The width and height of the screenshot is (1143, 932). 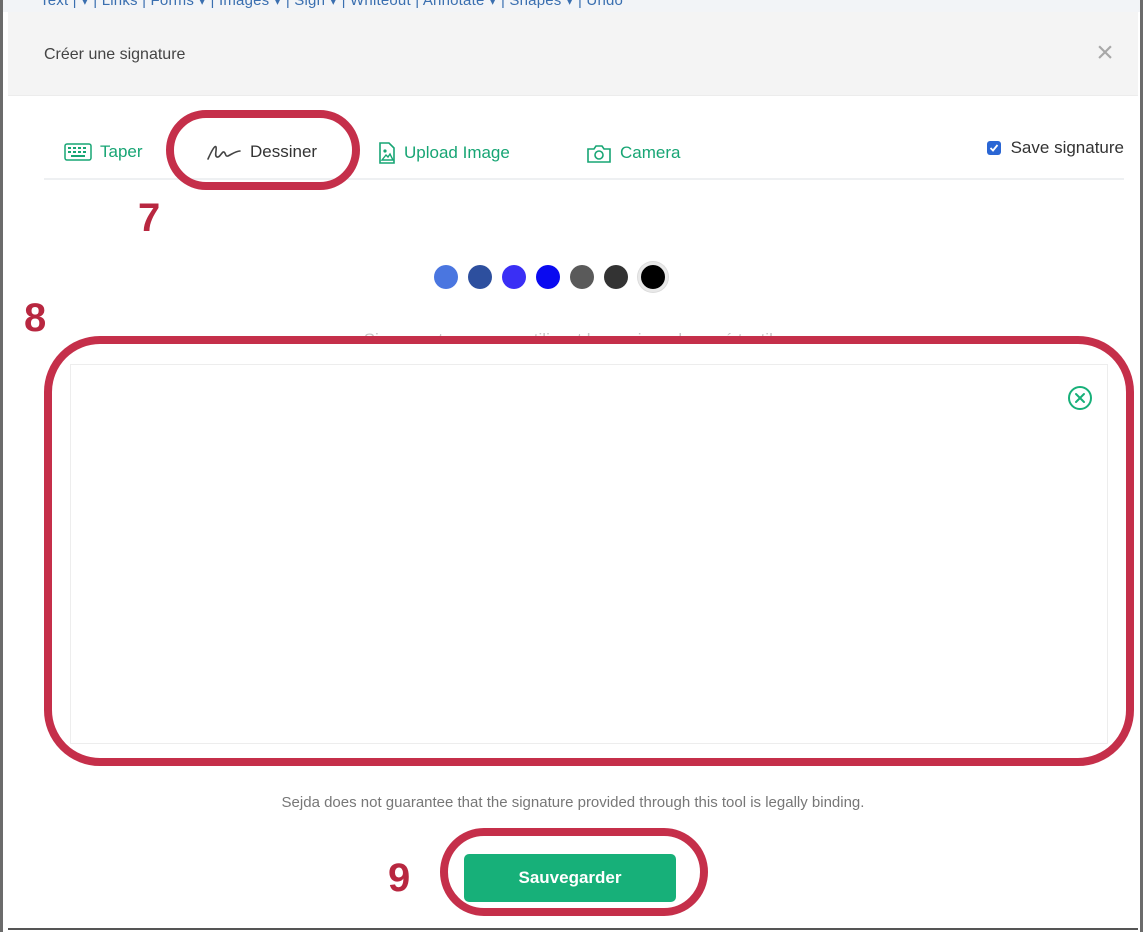 I want to click on clear-circle-icon, so click(x=1080, y=398).